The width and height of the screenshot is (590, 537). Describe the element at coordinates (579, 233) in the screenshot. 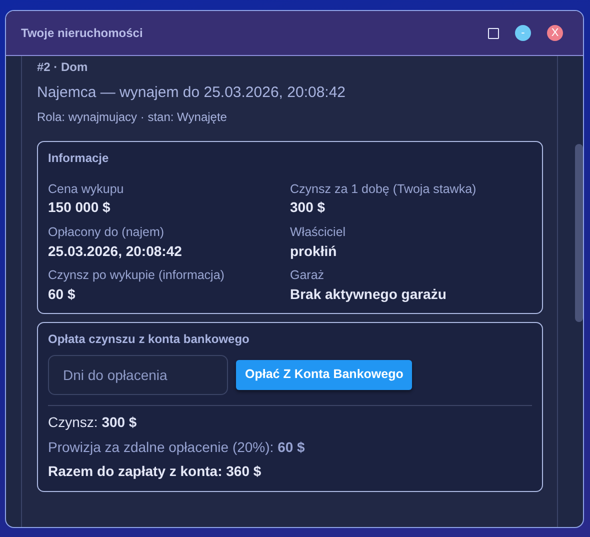

I see `scrollbar-thumb` at that location.